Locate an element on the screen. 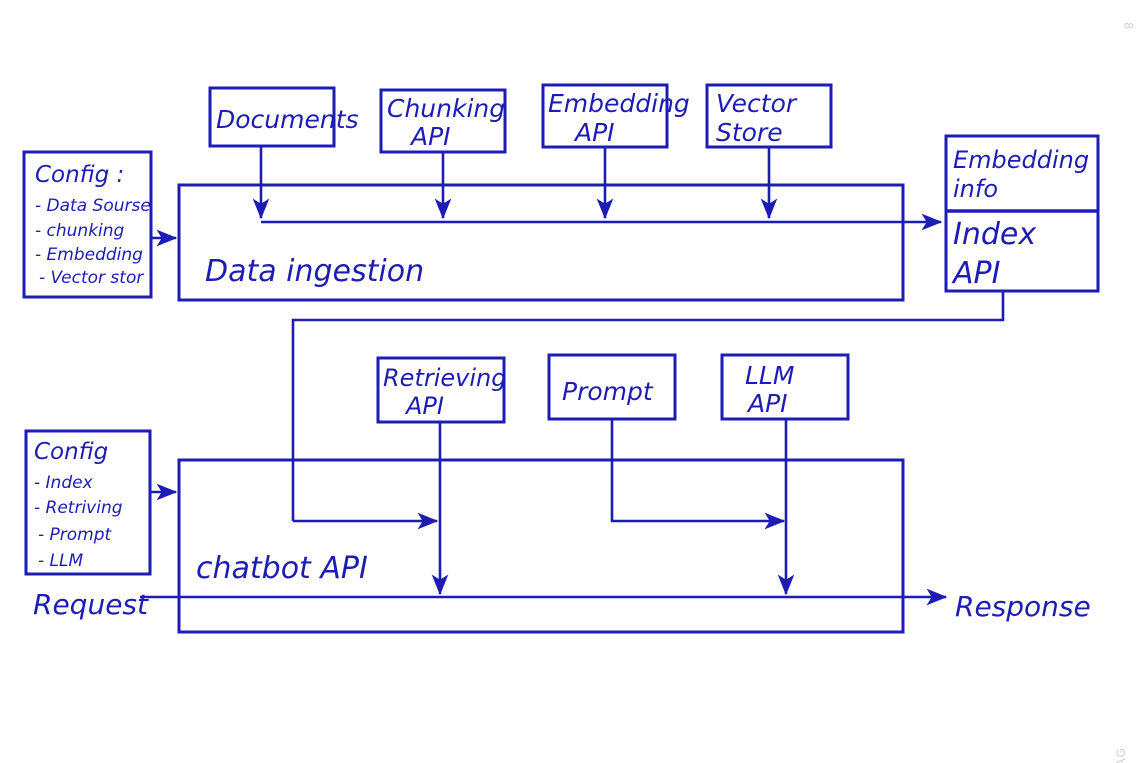 The width and height of the screenshot is (1144, 763). index-api-label-line1: Index is located at coordinates (994, 234).